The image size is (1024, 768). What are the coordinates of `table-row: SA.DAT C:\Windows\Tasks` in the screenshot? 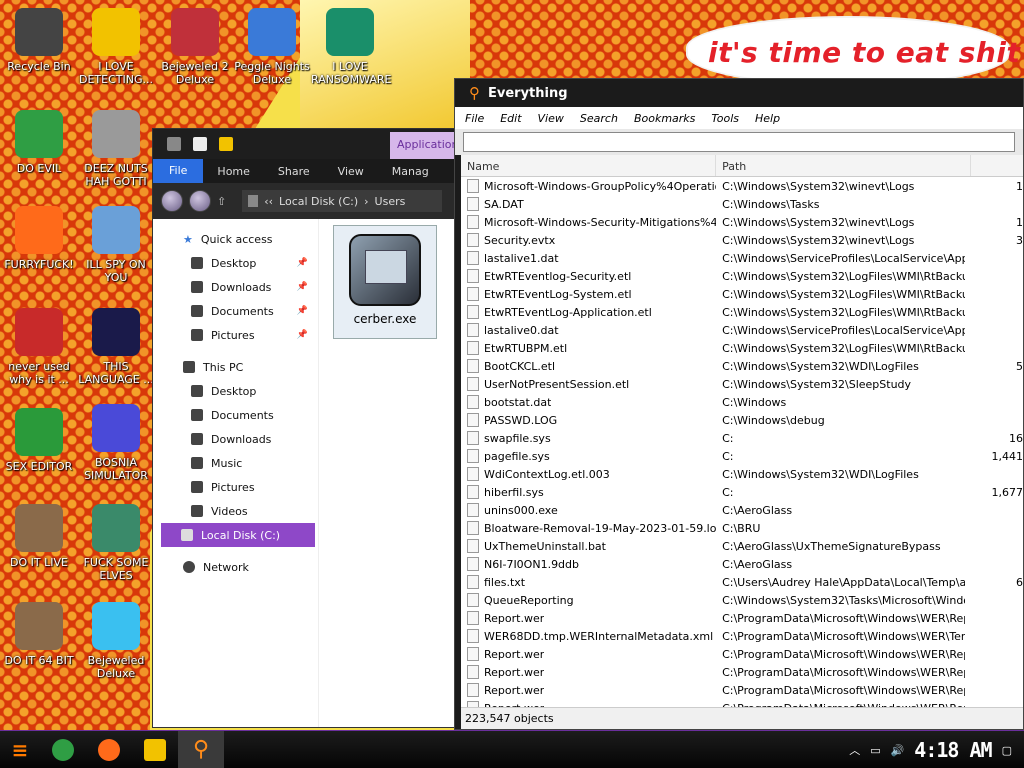 It's located at (742, 204).